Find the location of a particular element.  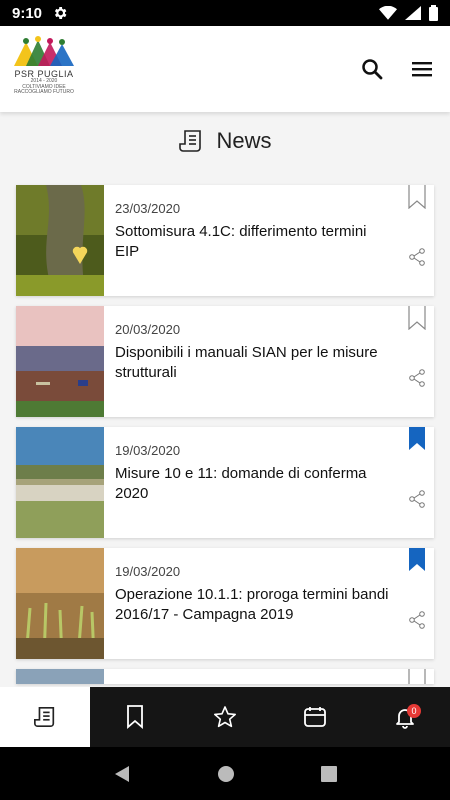

news-card-partial is located at coordinates (225, 676).